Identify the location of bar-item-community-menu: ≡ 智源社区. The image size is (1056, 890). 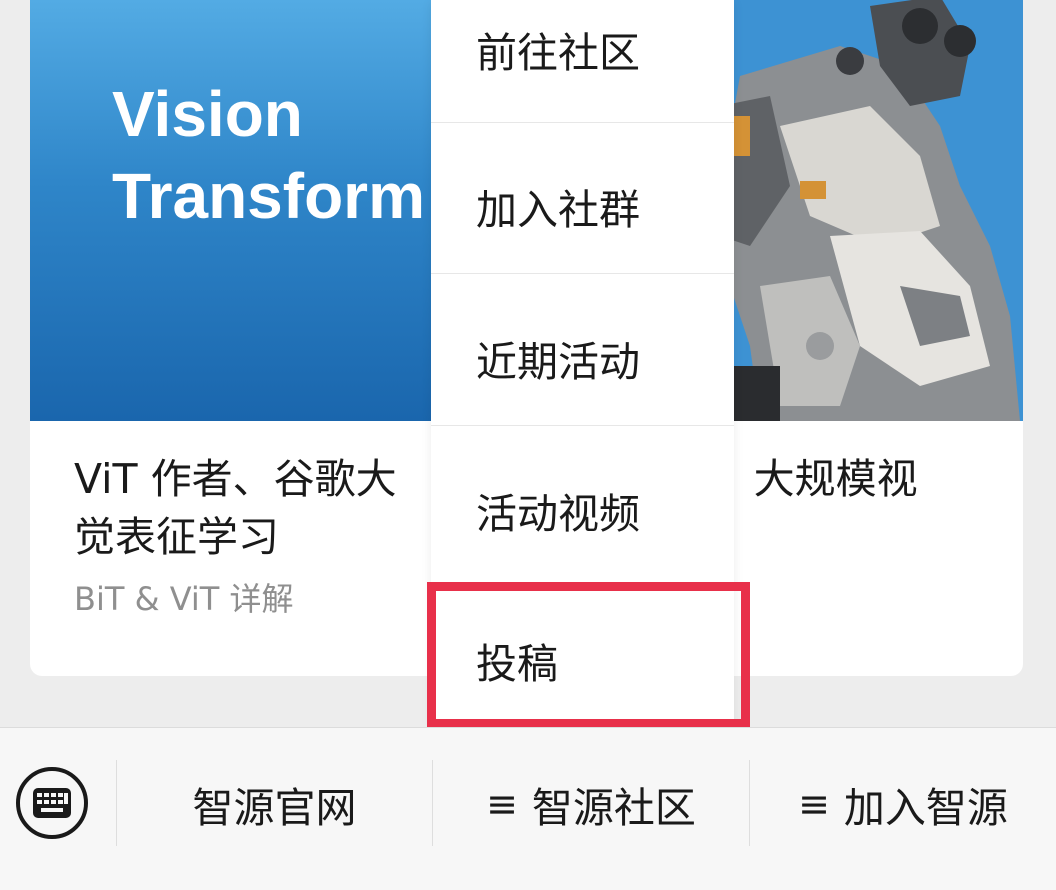
(591, 804).